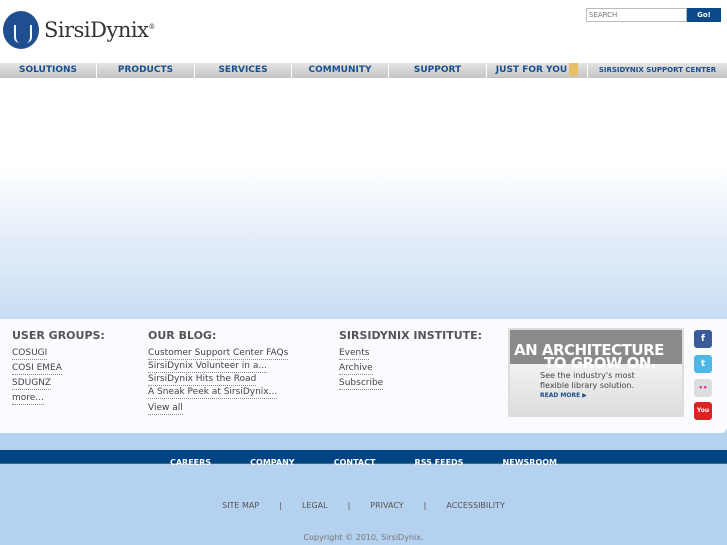  What do you see at coordinates (703, 388) in the screenshot?
I see `flickr-icon: ••` at bounding box center [703, 388].